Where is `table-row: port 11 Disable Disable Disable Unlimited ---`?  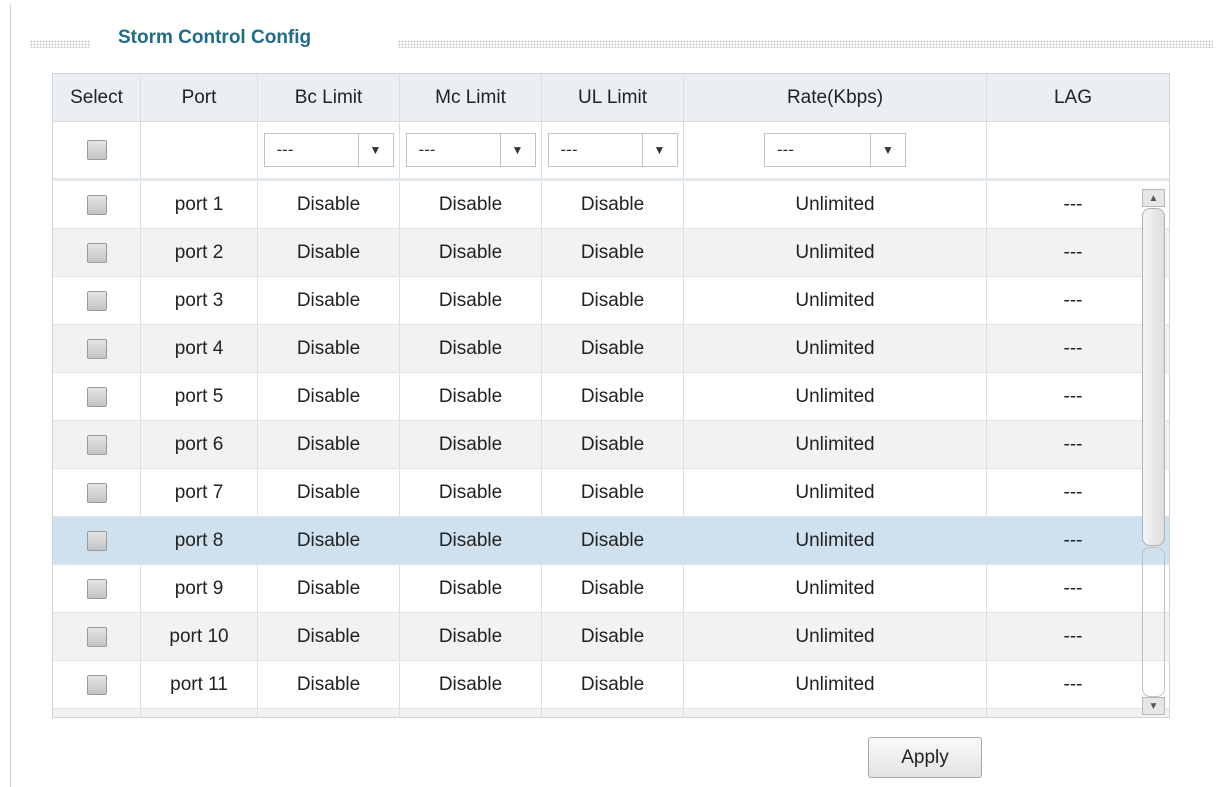
table-row: port 11 Disable Disable Disable Unlimited --- is located at coordinates (611, 685).